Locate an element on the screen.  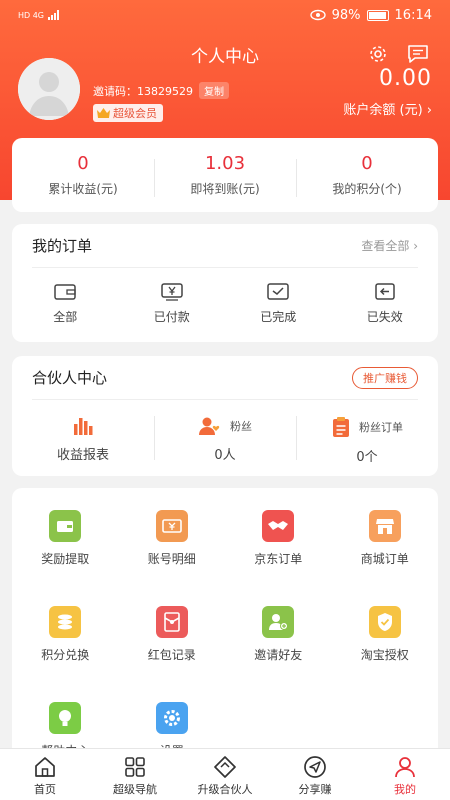
tool-label: 红包记录 is located at coordinates (171, 655).